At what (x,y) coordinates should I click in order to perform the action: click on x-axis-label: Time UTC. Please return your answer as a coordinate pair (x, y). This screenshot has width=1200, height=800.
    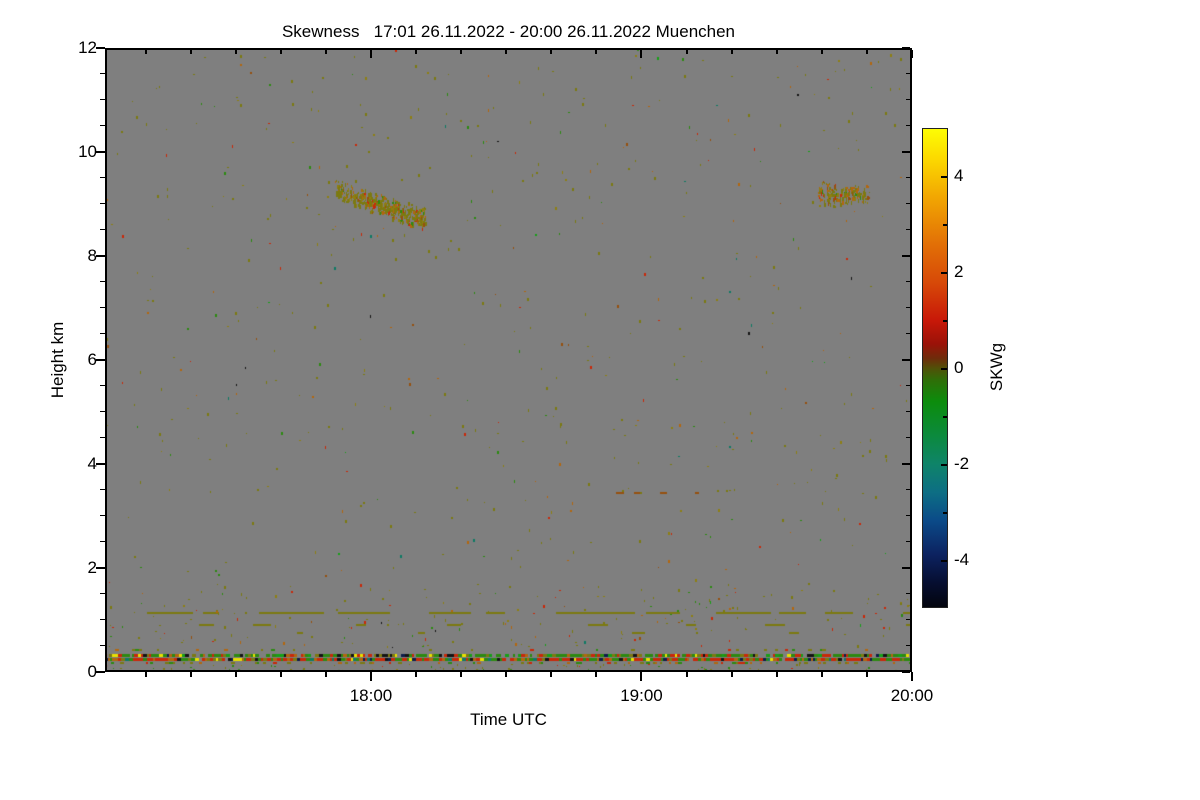
    Looking at the image, I should click on (508, 719).